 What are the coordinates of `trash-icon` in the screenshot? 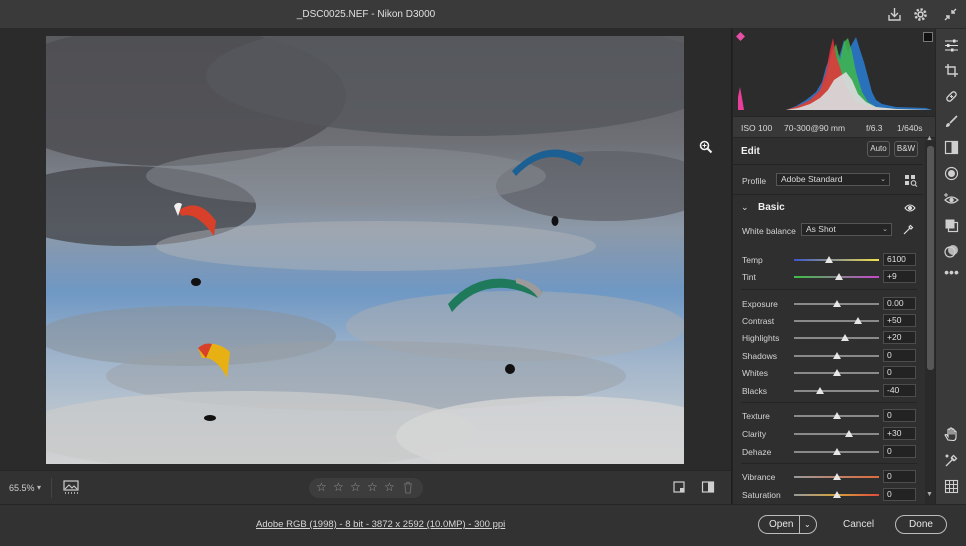 It's located at (408, 487).